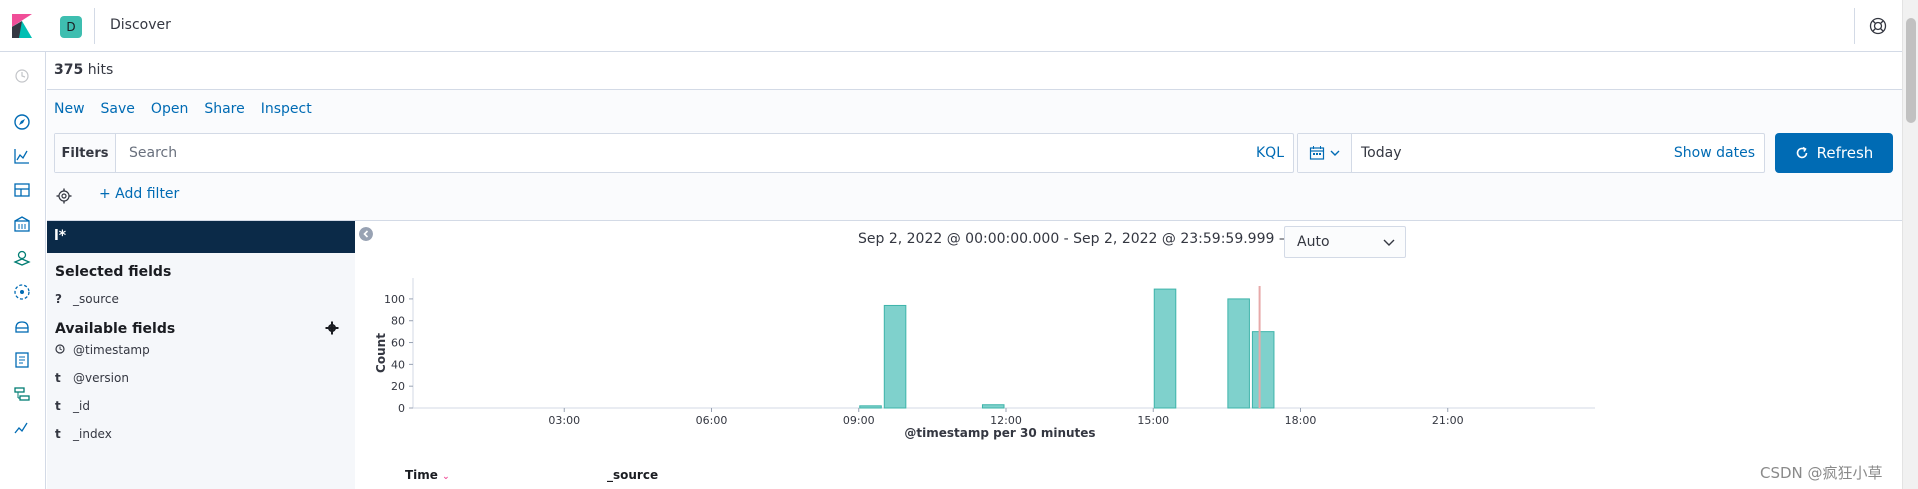 Image resolution: width=1918 pixels, height=489 pixels. I want to click on kql-toggle-button: KQL, so click(1270, 153).